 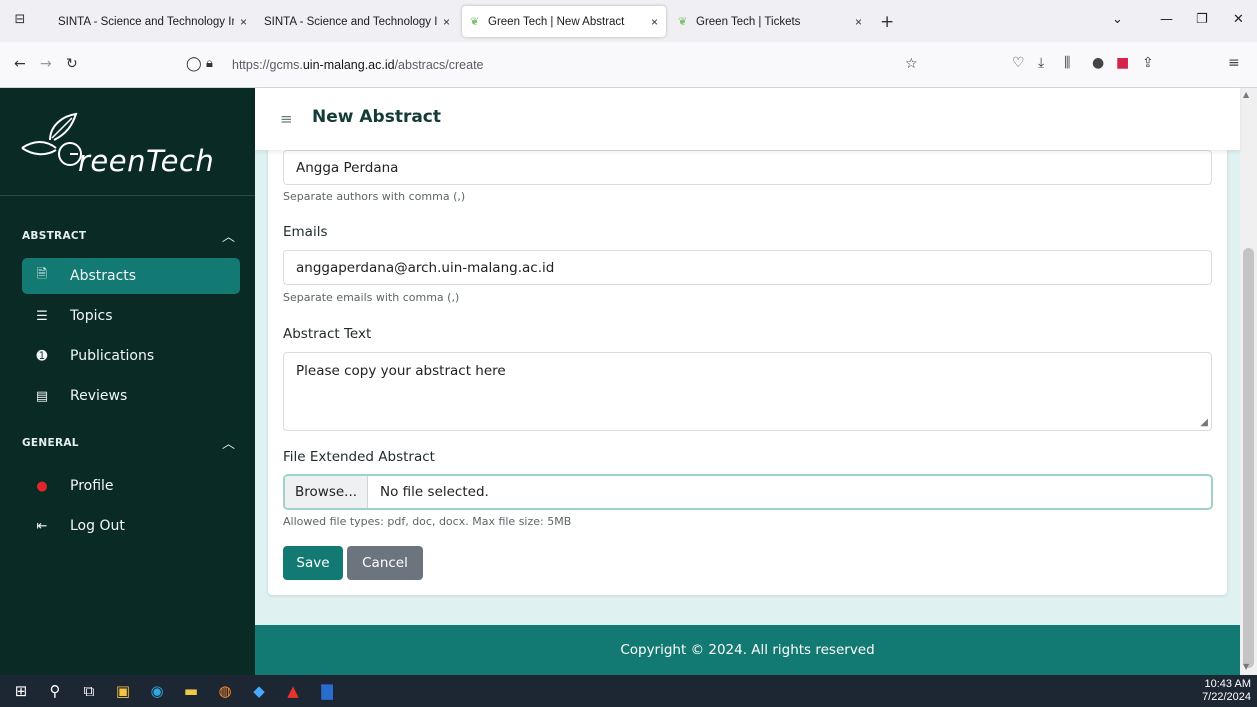 What do you see at coordinates (54, 236) in the screenshot?
I see `section-label-abstract: ABSTRACT` at bounding box center [54, 236].